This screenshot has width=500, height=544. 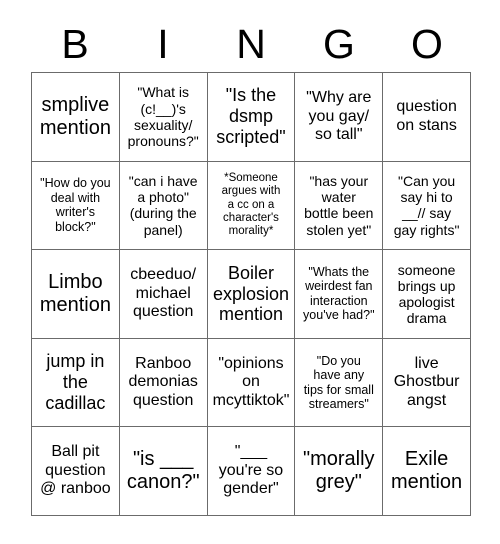 I want to click on bingo-header-row: B I N G O, so click(x=251, y=44).